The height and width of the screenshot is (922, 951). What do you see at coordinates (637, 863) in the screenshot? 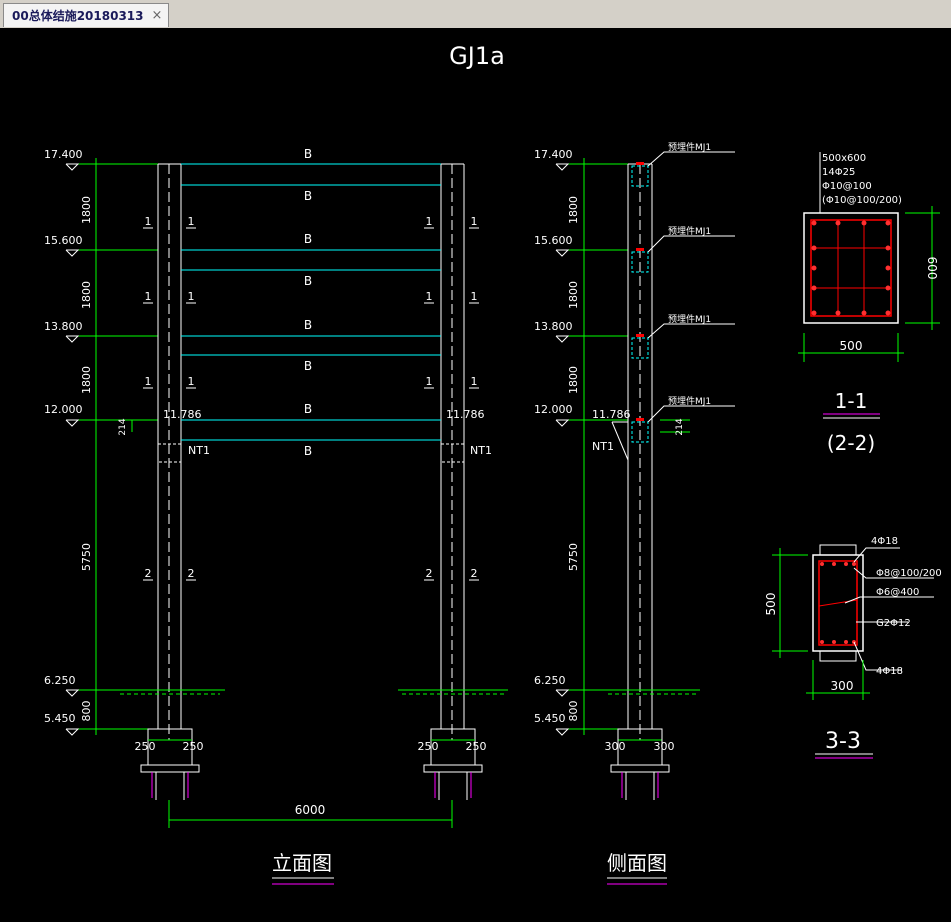
I see `side-view-title: 侧面图` at bounding box center [637, 863].